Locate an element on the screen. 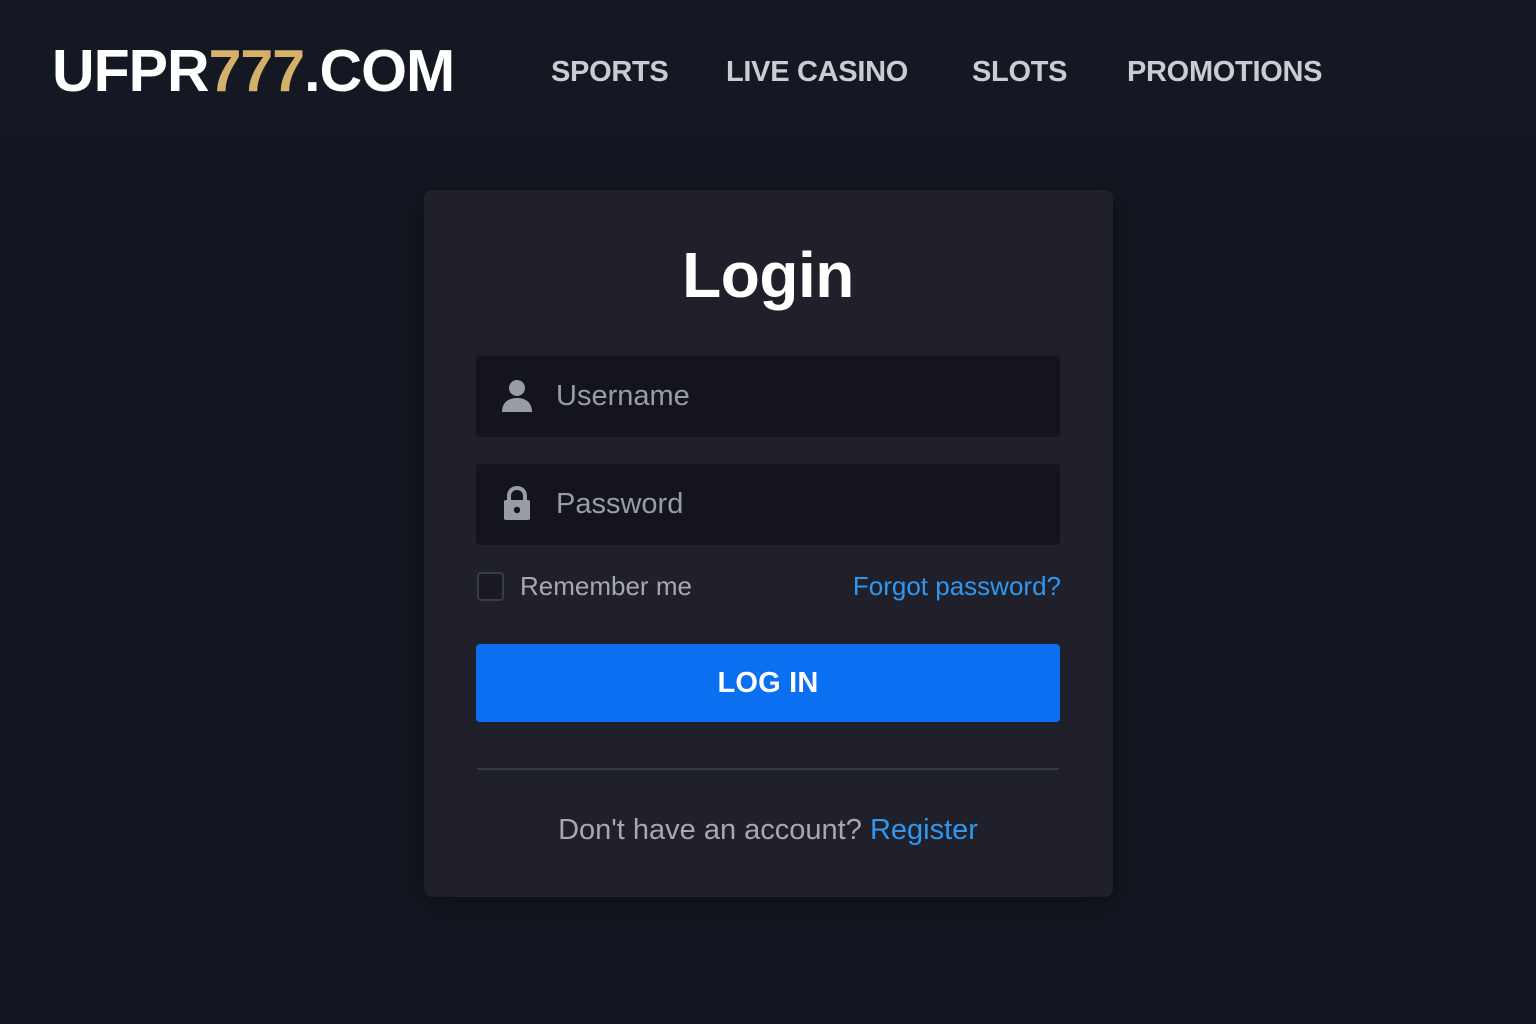 The image size is (1536, 1024). logo-accent: 777 is located at coordinates (256, 71).